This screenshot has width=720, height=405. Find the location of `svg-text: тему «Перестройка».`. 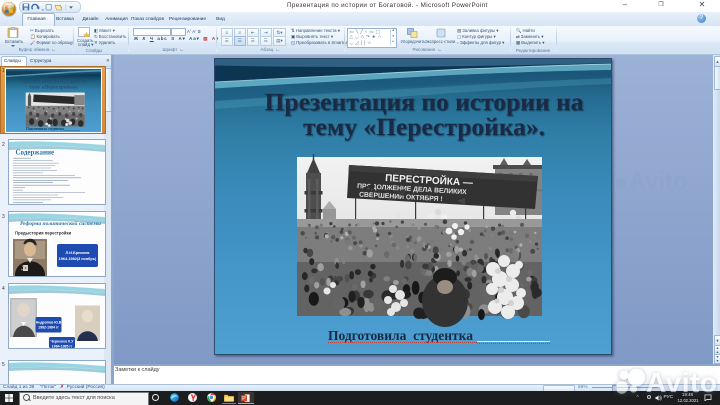

svg-text: тему «Перестройка». is located at coordinates (54, 86).